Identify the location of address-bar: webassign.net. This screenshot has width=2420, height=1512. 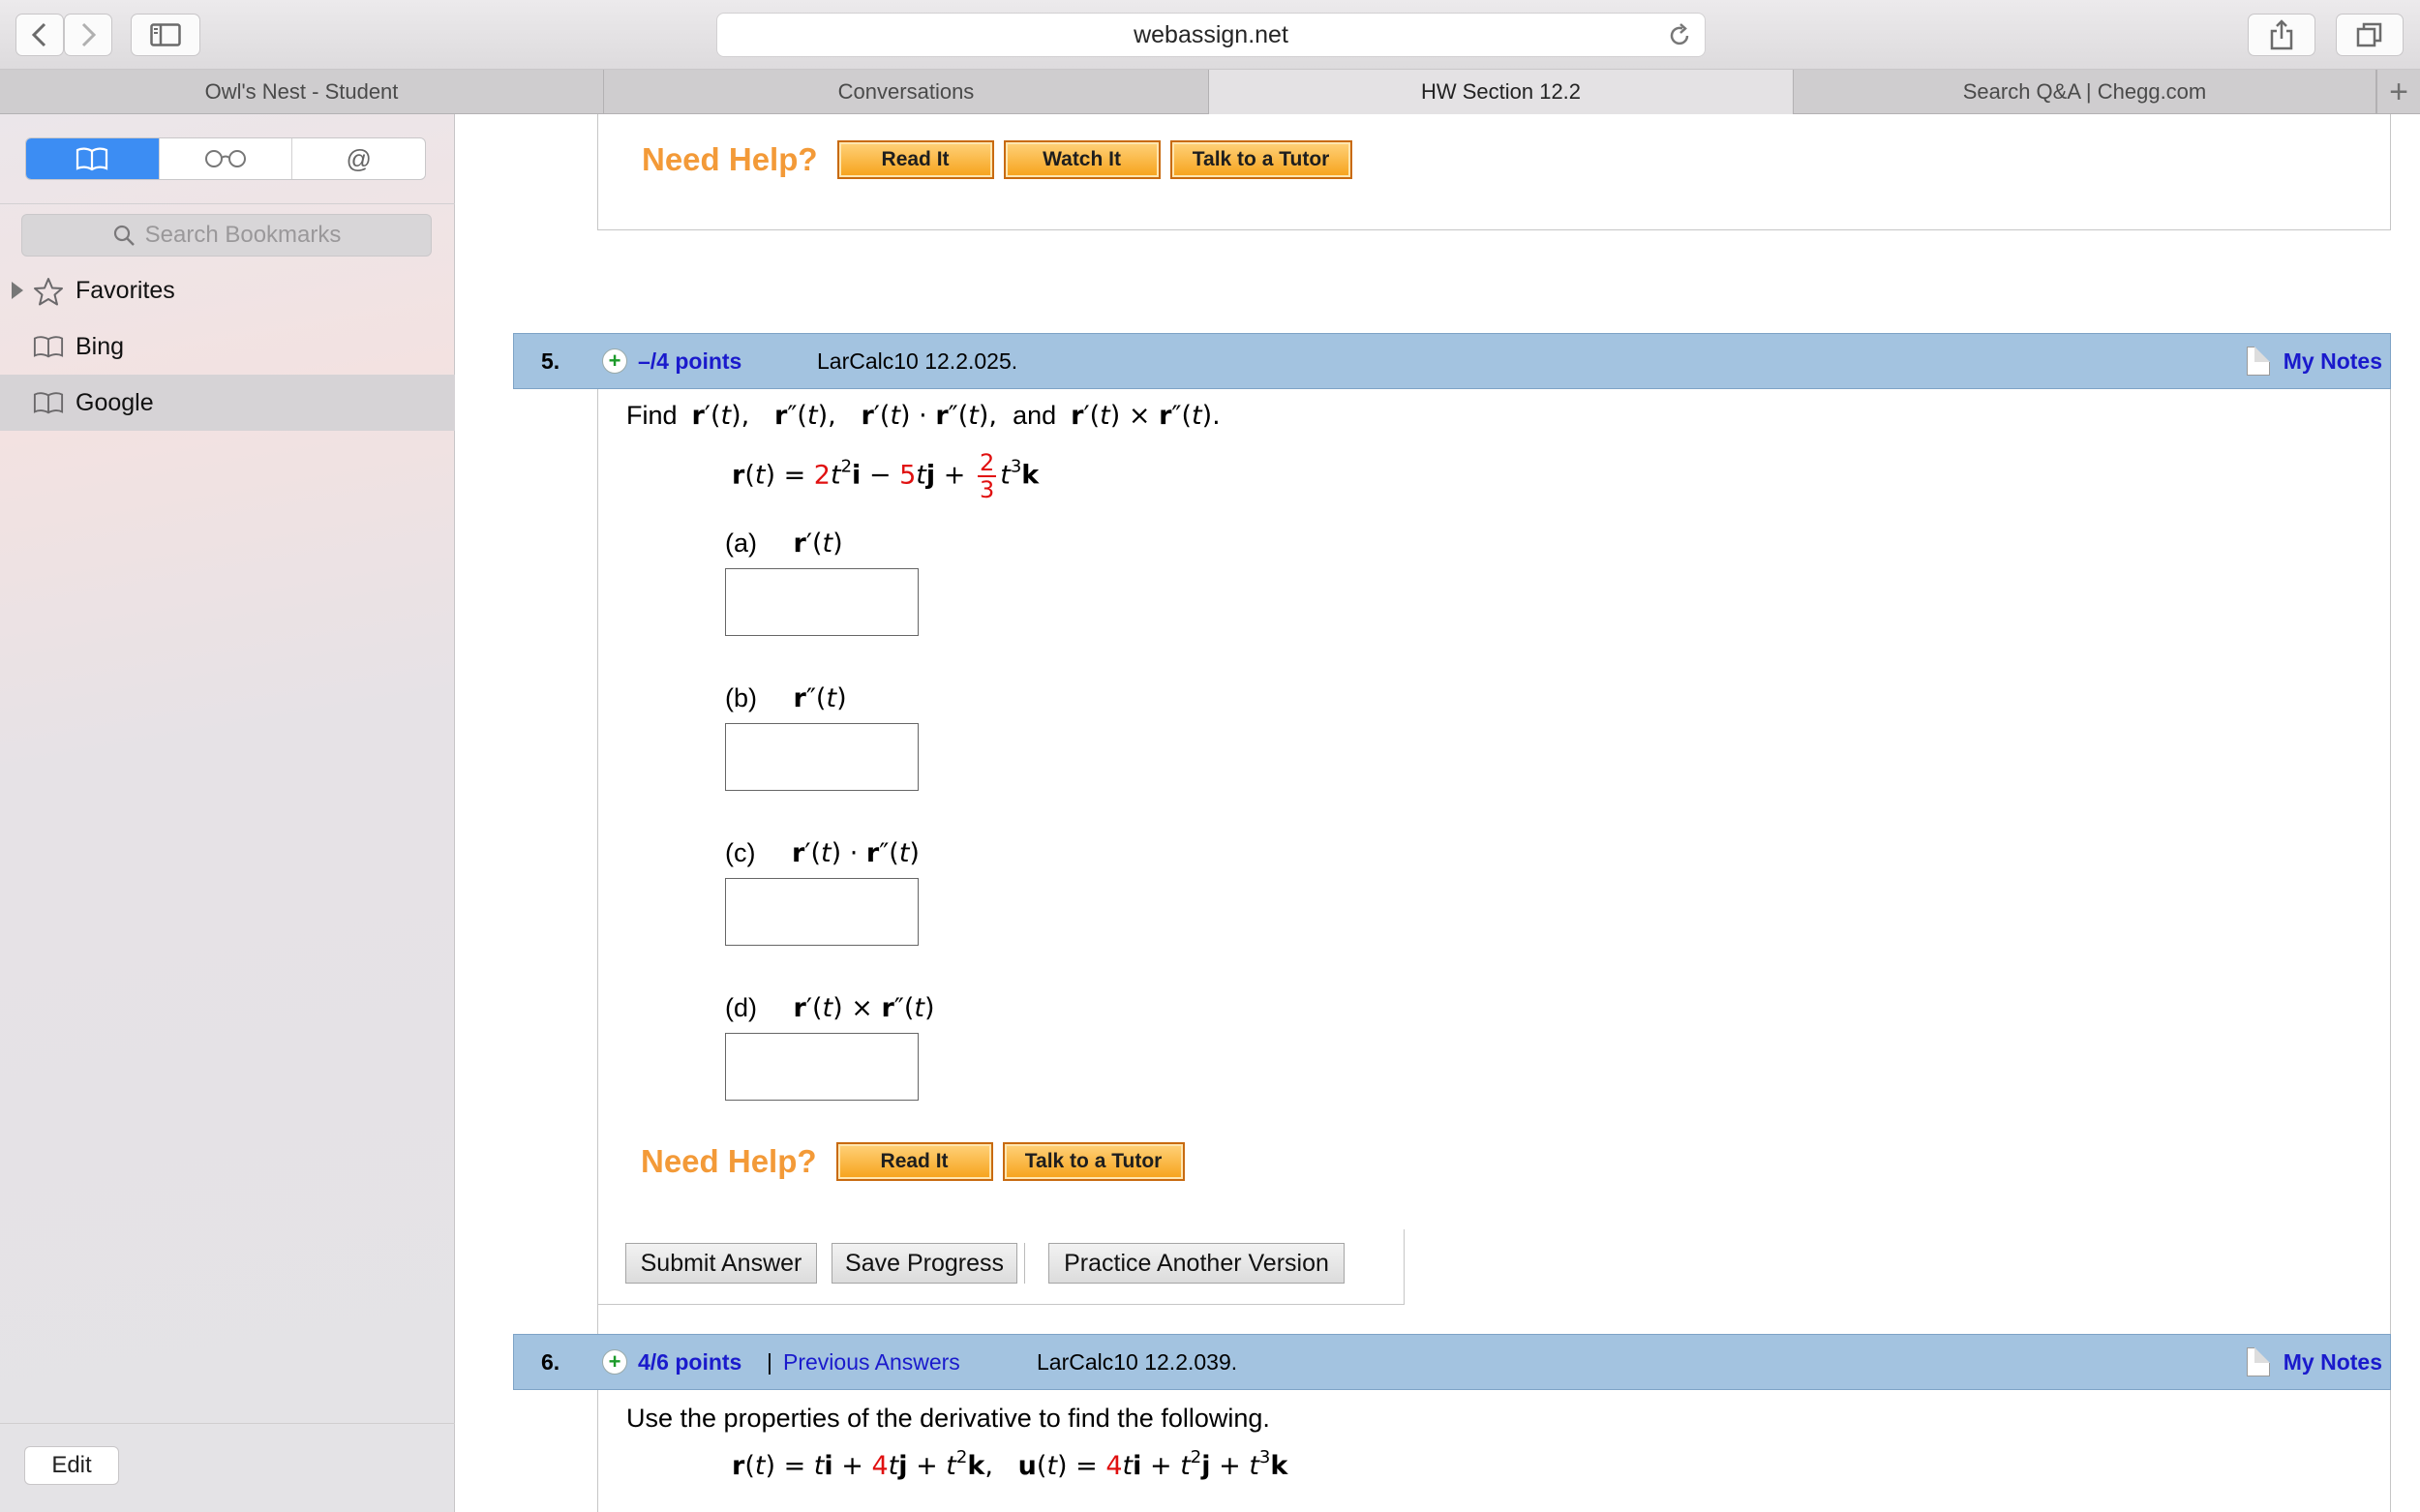
(1211, 35).